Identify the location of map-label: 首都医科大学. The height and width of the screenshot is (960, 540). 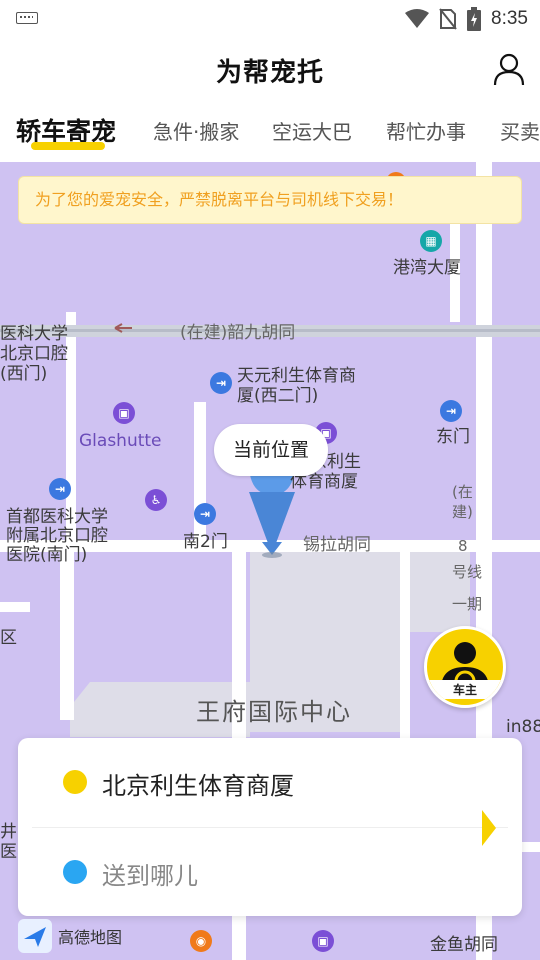
(57, 517).